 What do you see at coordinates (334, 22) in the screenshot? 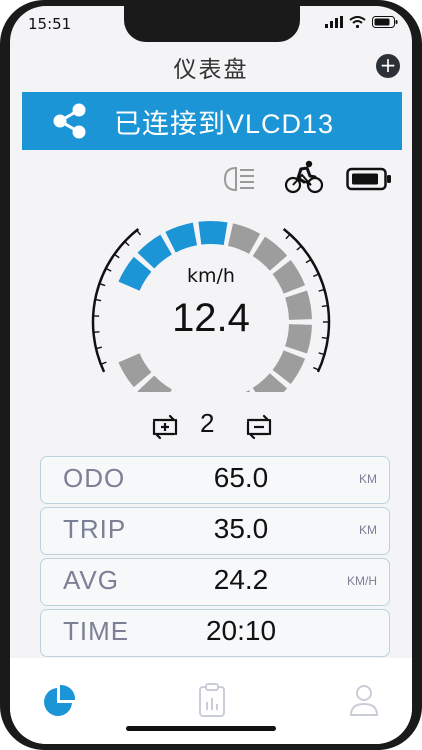
I see `signal-icon` at bounding box center [334, 22].